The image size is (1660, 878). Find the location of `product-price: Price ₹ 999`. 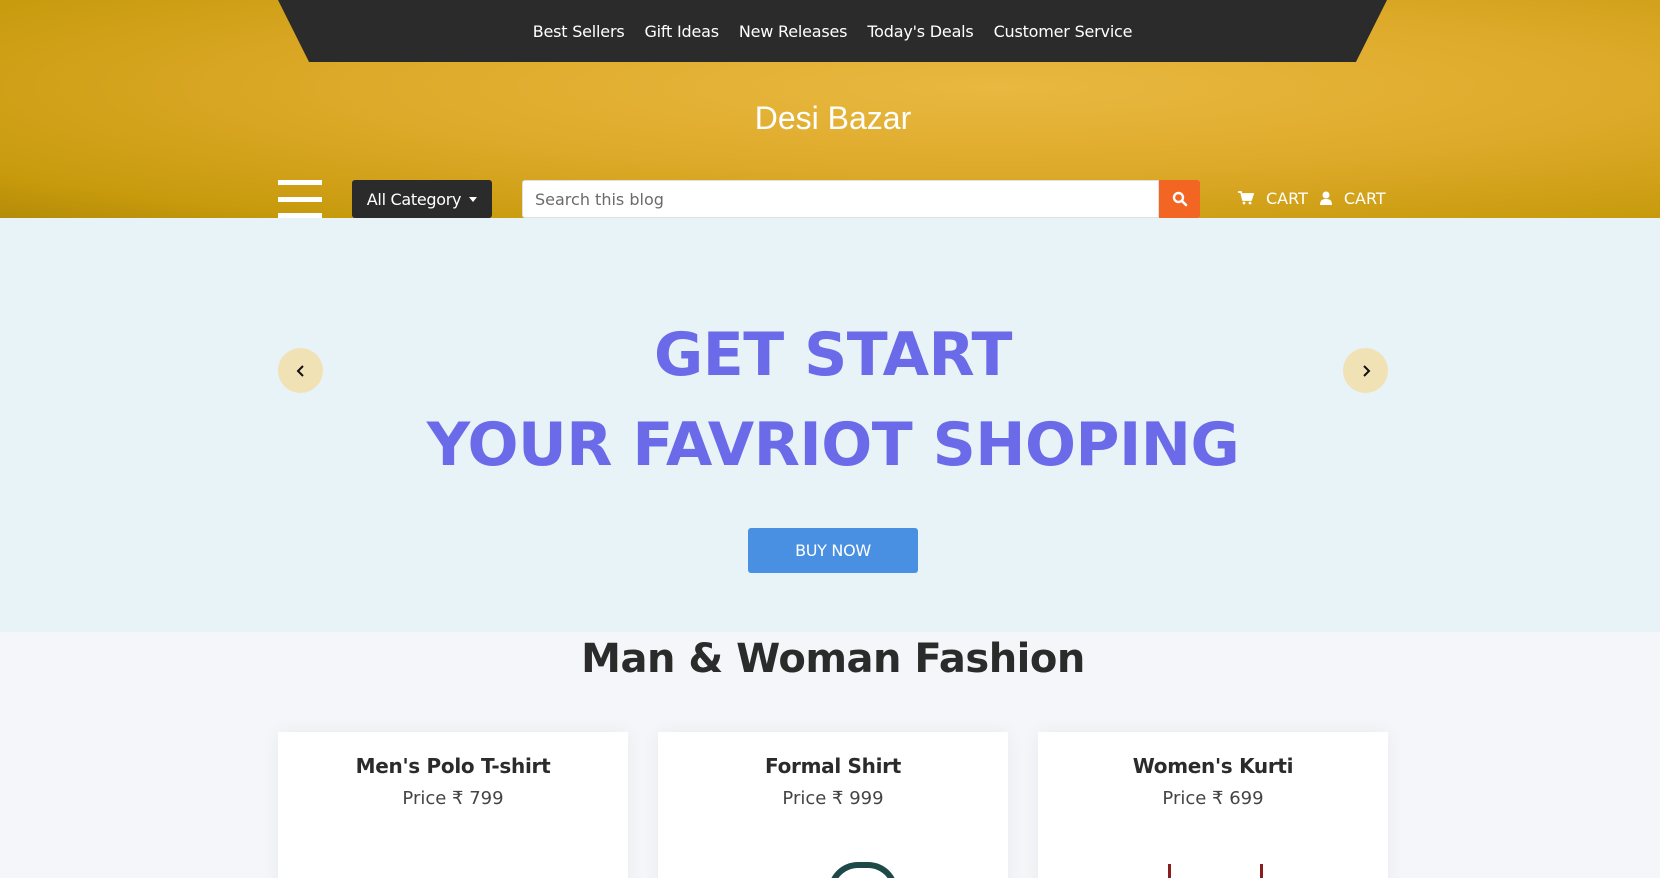

product-price: Price ₹ 999 is located at coordinates (833, 798).